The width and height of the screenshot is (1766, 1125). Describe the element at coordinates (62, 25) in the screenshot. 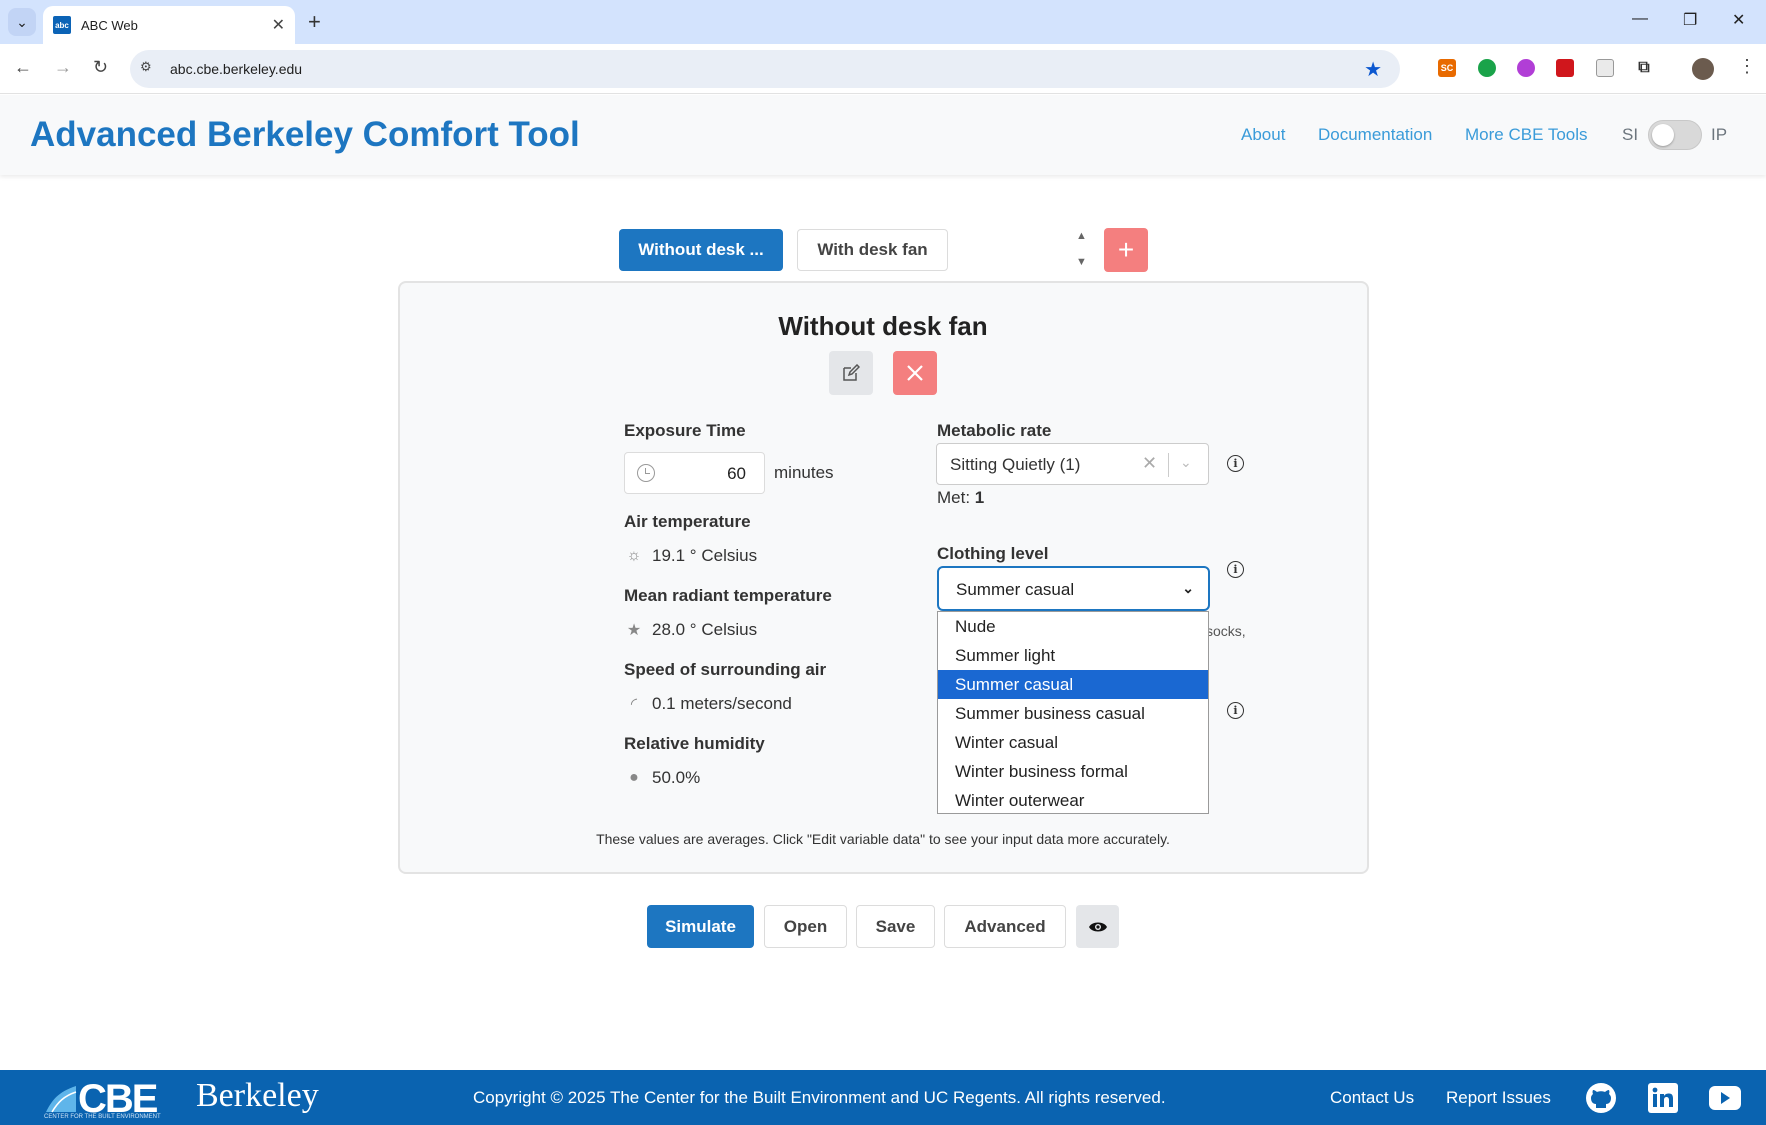

I see `favicon-icon: abc` at that location.